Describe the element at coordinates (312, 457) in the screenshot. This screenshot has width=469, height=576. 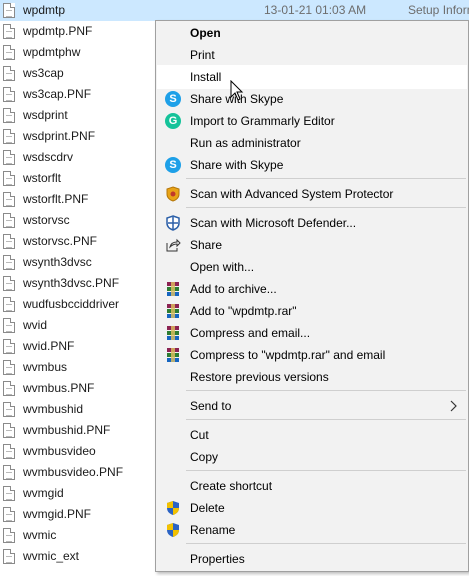
I see `menu-copy: Copy` at that location.